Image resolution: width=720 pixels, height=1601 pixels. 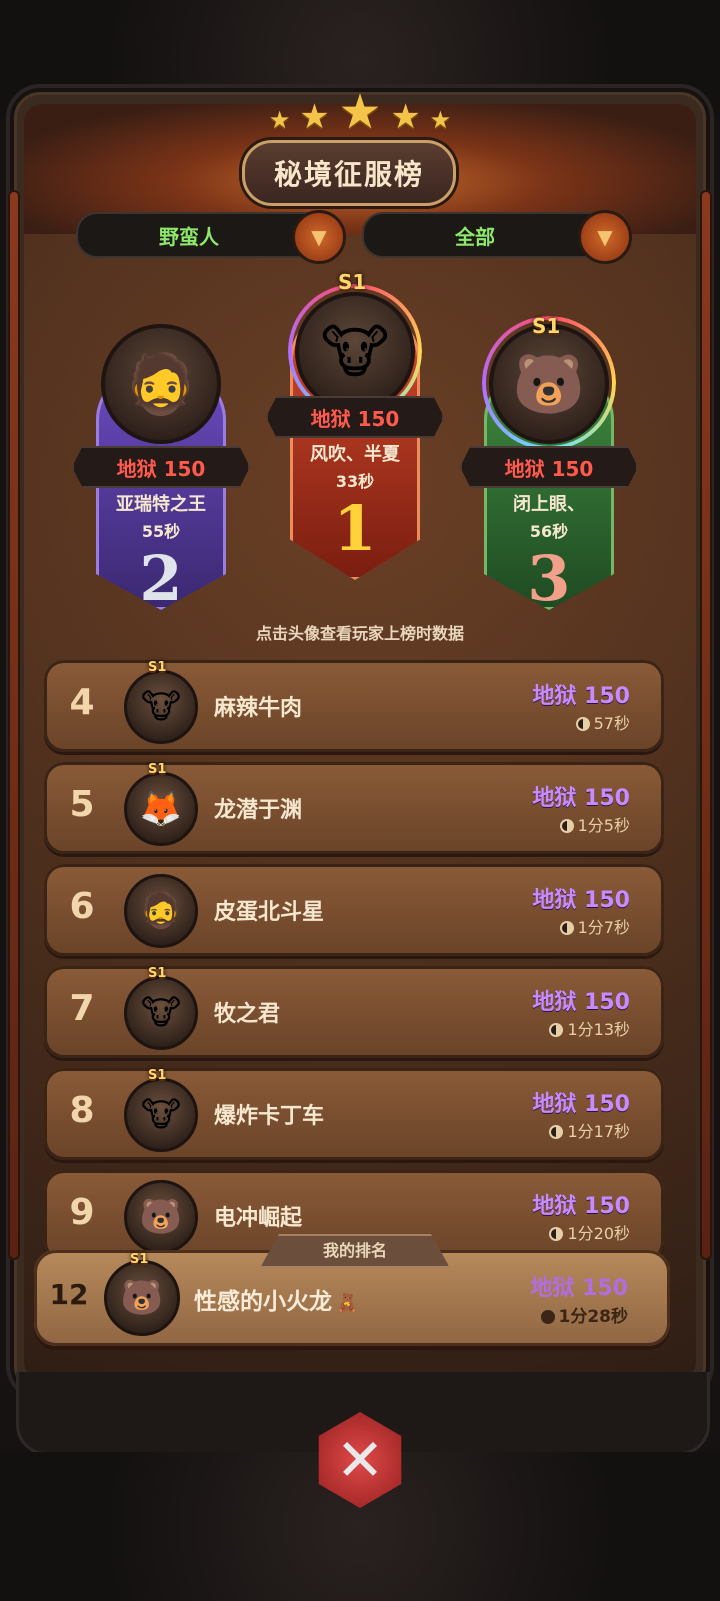 I want to click on rank-number: 3, so click(x=549, y=578).